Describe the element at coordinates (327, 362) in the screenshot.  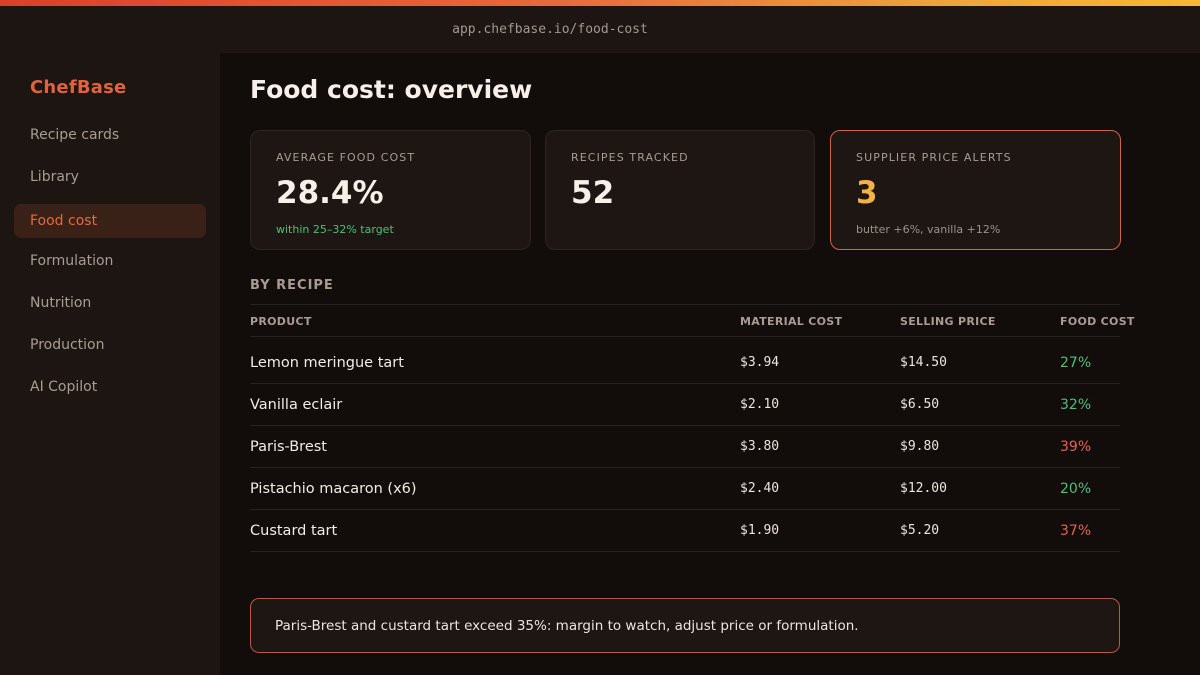
I see `product-name: Lemon meringue tart` at that location.